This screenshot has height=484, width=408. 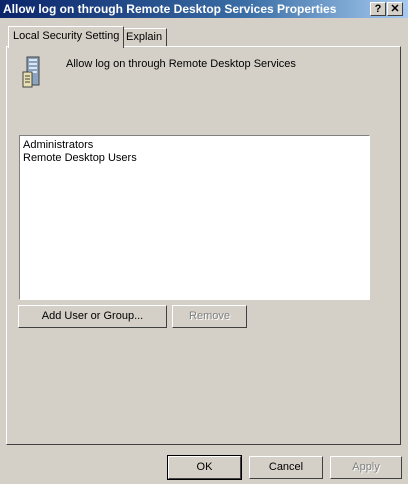 I want to click on apply-button: Apply, so click(x=366, y=467).